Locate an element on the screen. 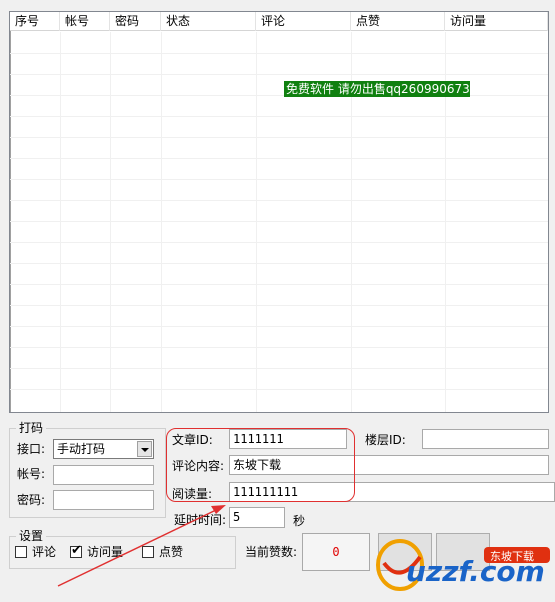 The width and height of the screenshot is (555, 602). floor-id-label: 楼层ID: is located at coordinates (385, 440).